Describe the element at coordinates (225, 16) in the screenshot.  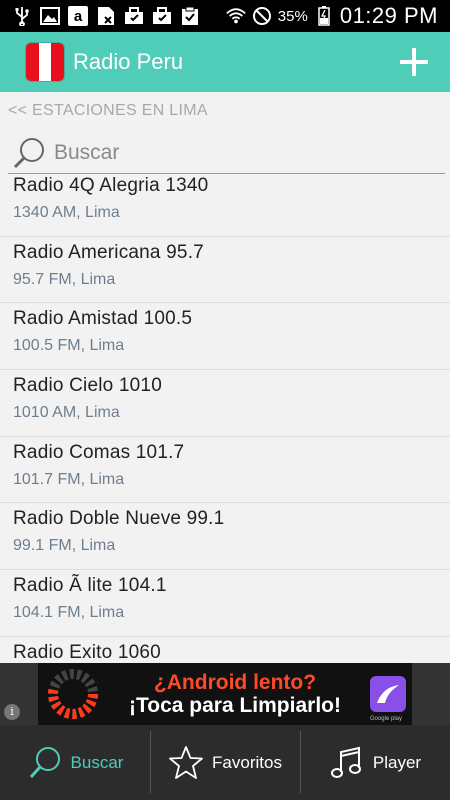
I see `status-bar: a 35% 01:29 PM` at that location.